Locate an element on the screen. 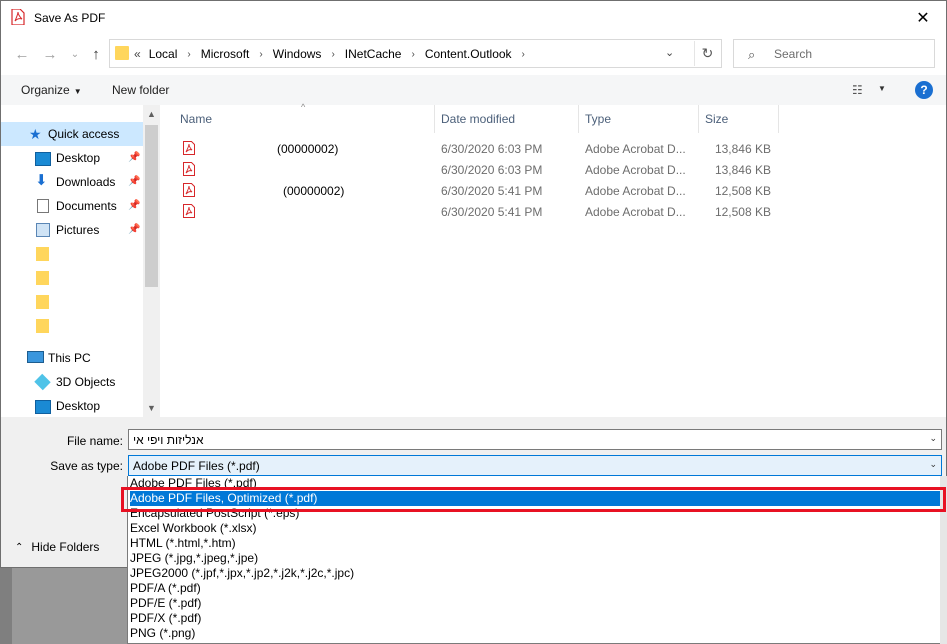 The width and height of the screenshot is (947, 644). star-icon: ★ is located at coordinates (35, 134).